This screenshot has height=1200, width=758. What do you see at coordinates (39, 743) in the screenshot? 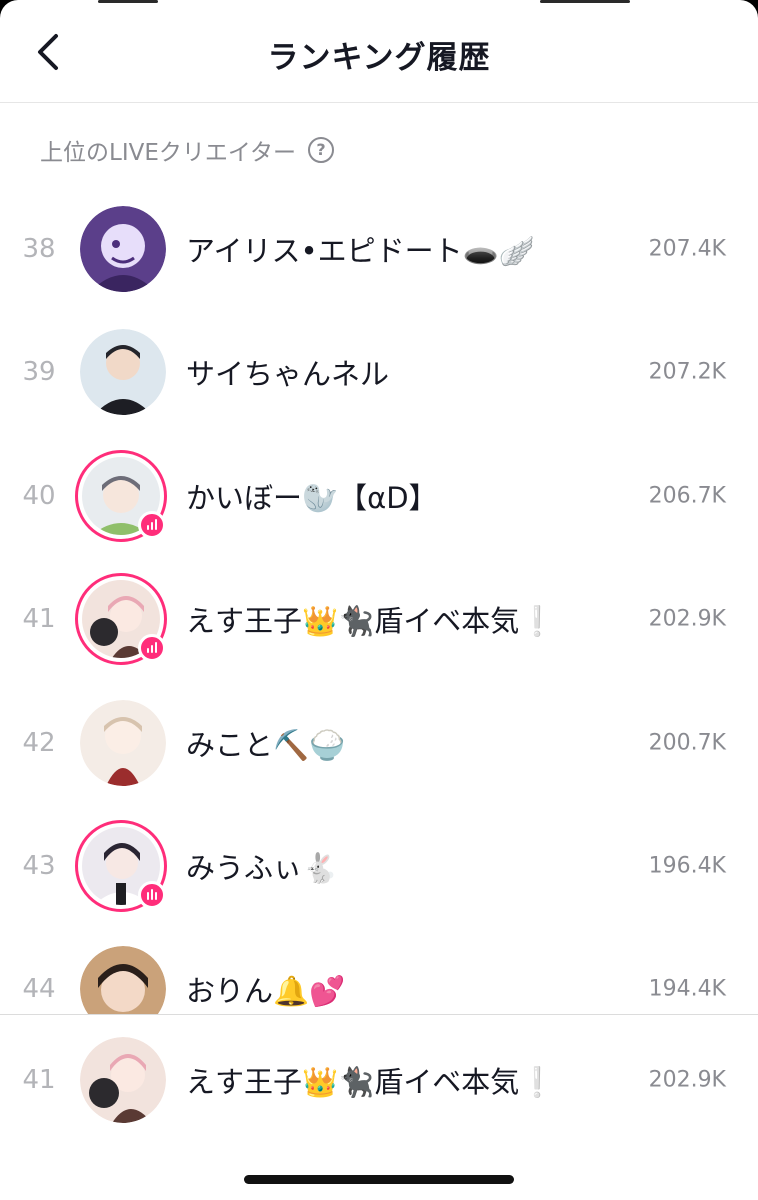
I see `rank-number: 42` at bounding box center [39, 743].